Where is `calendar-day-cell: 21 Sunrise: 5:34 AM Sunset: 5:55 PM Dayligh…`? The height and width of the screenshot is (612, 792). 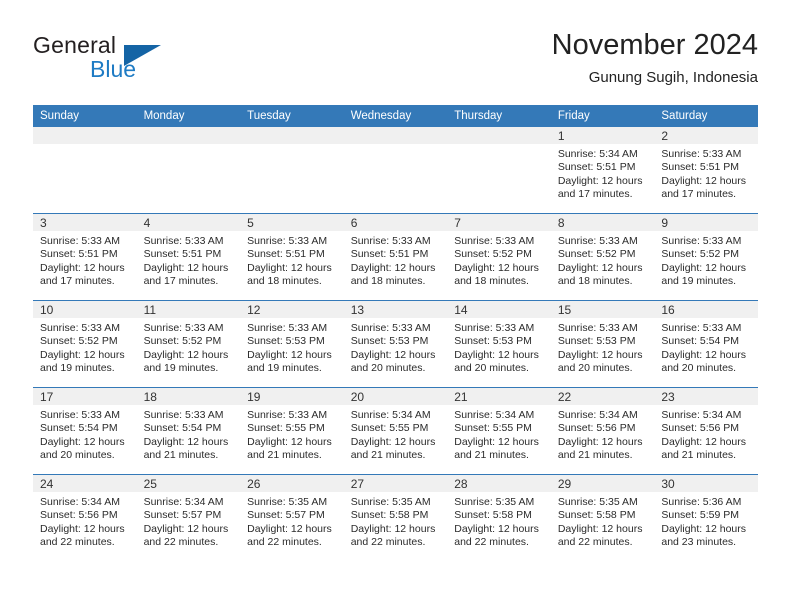
calendar-day-cell: 21 Sunrise: 5:34 AM Sunset: 5:55 PM Dayligh… is located at coordinates (499, 431).